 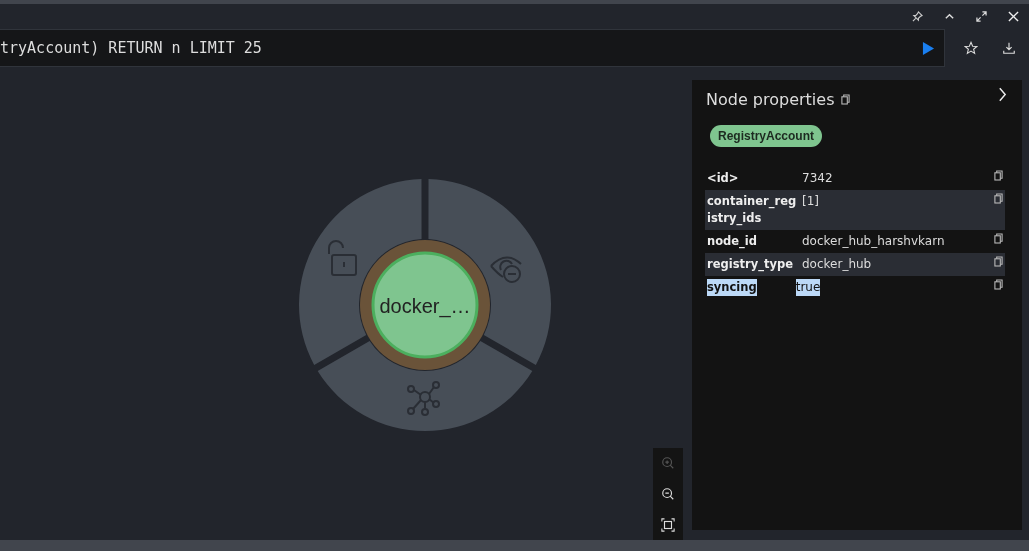 What do you see at coordinates (1009, 48) in the screenshot?
I see `download-icon` at bounding box center [1009, 48].